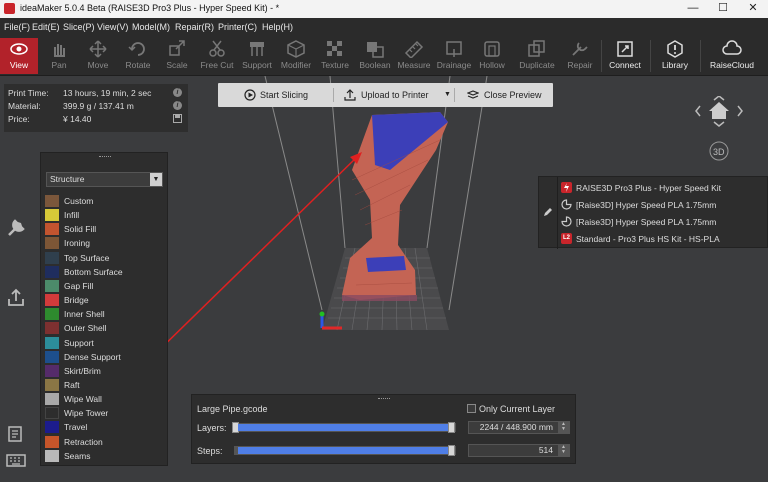 The image size is (768, 482). I want to click on maximize-button: ☐, so click(723, 9).